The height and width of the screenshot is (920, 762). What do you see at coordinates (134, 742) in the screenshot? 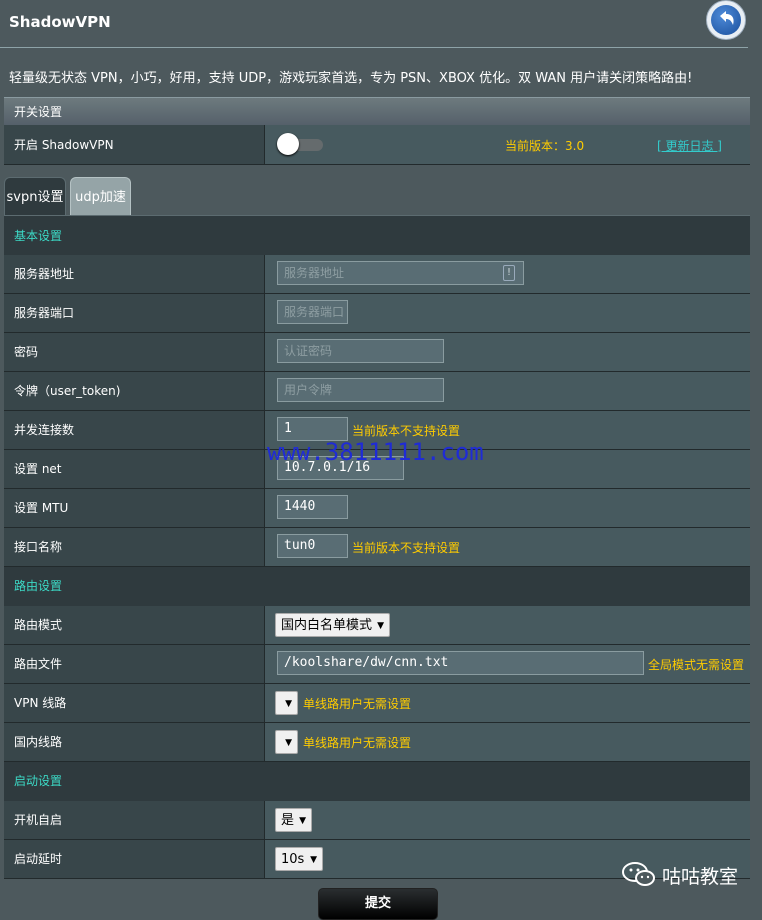
I see `domestic-line-label: 国内线路` at bounding box center [134, 742].